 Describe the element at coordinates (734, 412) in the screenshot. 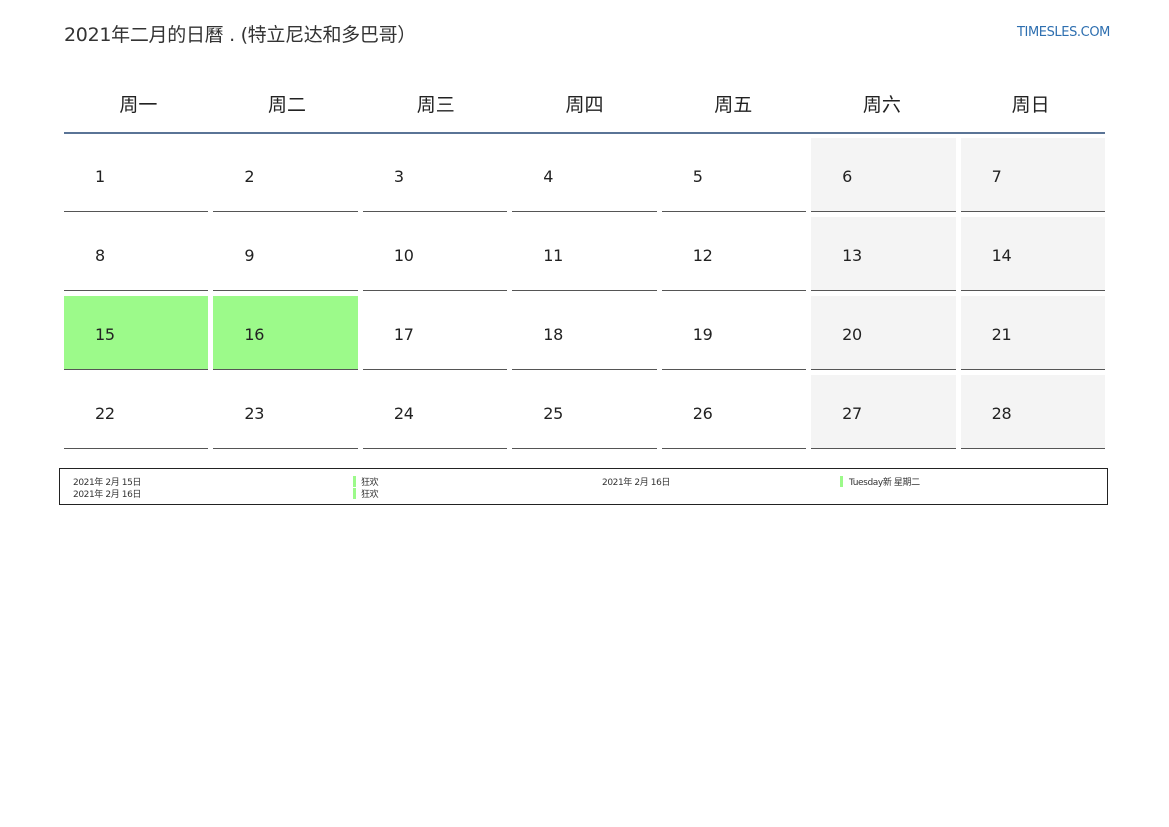

I see `day-cell: 26` at that location.